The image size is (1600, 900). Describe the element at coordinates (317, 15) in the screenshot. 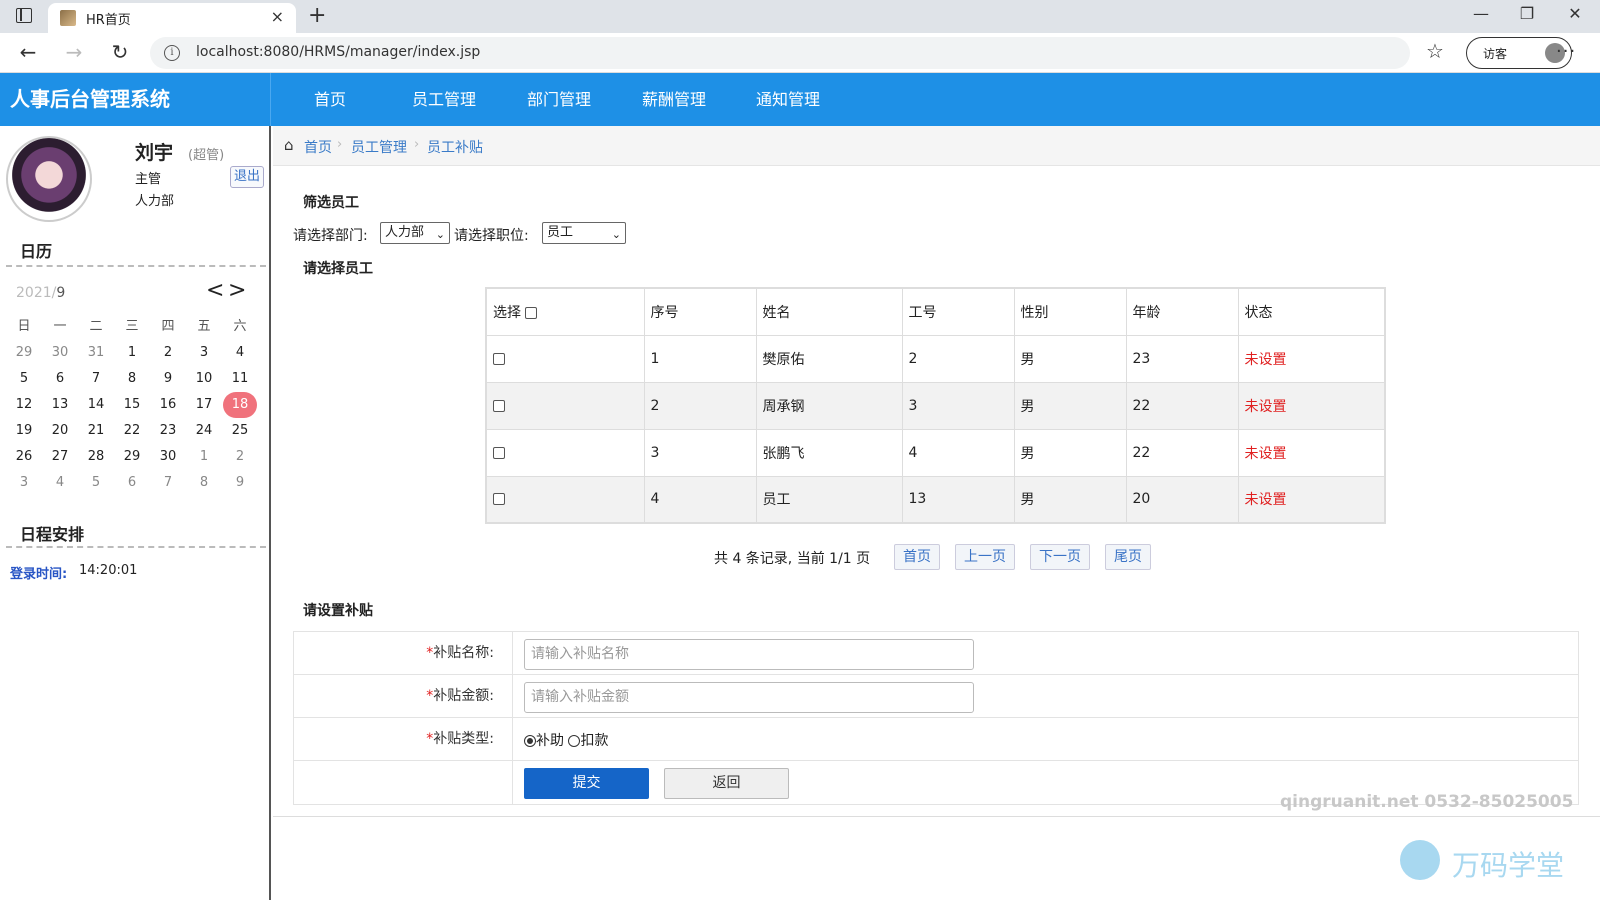

I see `new-tab-icon: +` at that location.